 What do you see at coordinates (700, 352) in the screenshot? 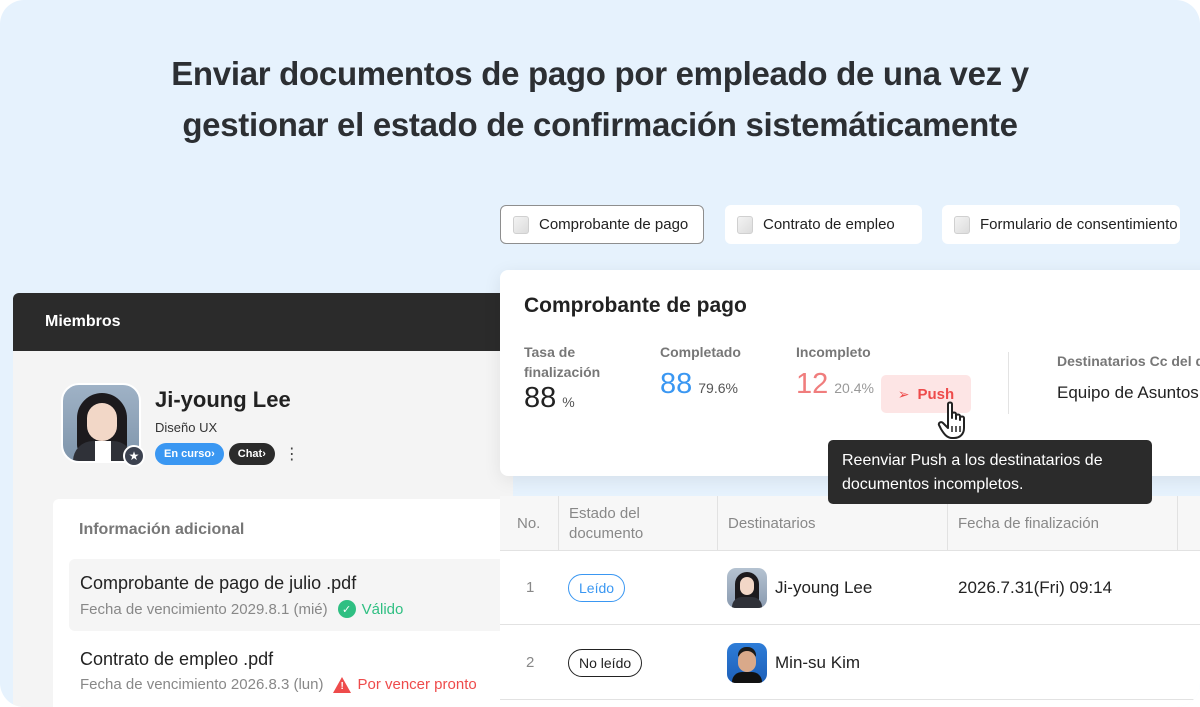
I see `stat-label: Completado` at bounding box center [700, 352].